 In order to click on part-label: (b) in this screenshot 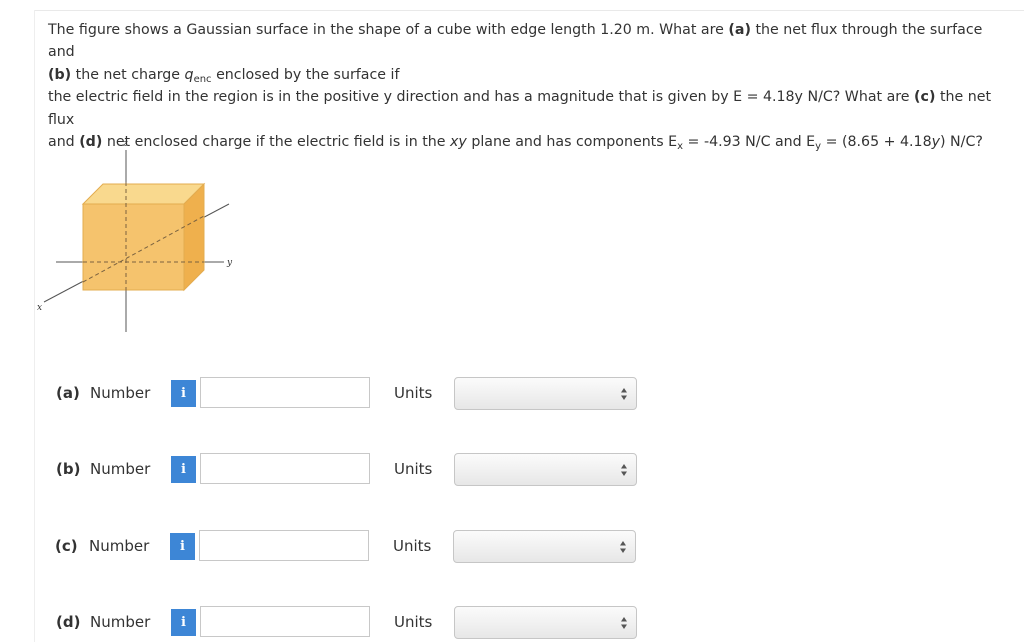, I will do `click(68, 469)`.